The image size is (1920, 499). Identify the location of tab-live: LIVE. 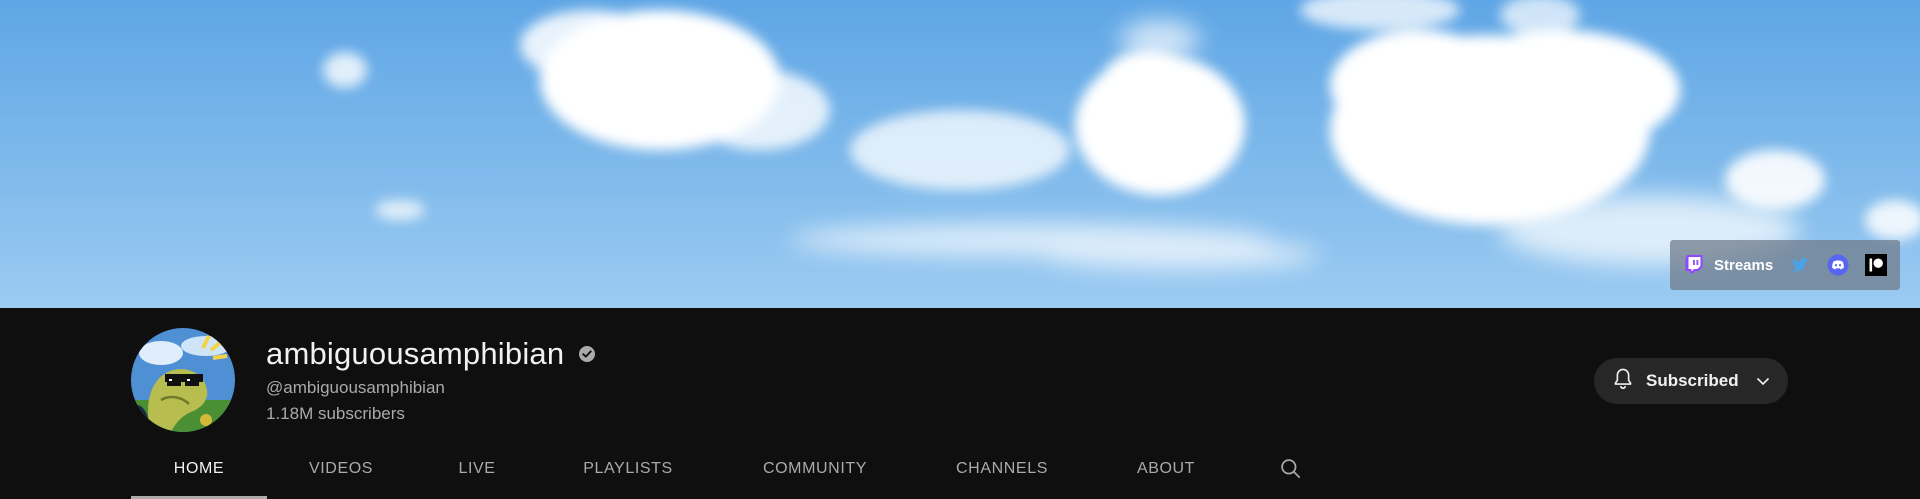
(477, 468).